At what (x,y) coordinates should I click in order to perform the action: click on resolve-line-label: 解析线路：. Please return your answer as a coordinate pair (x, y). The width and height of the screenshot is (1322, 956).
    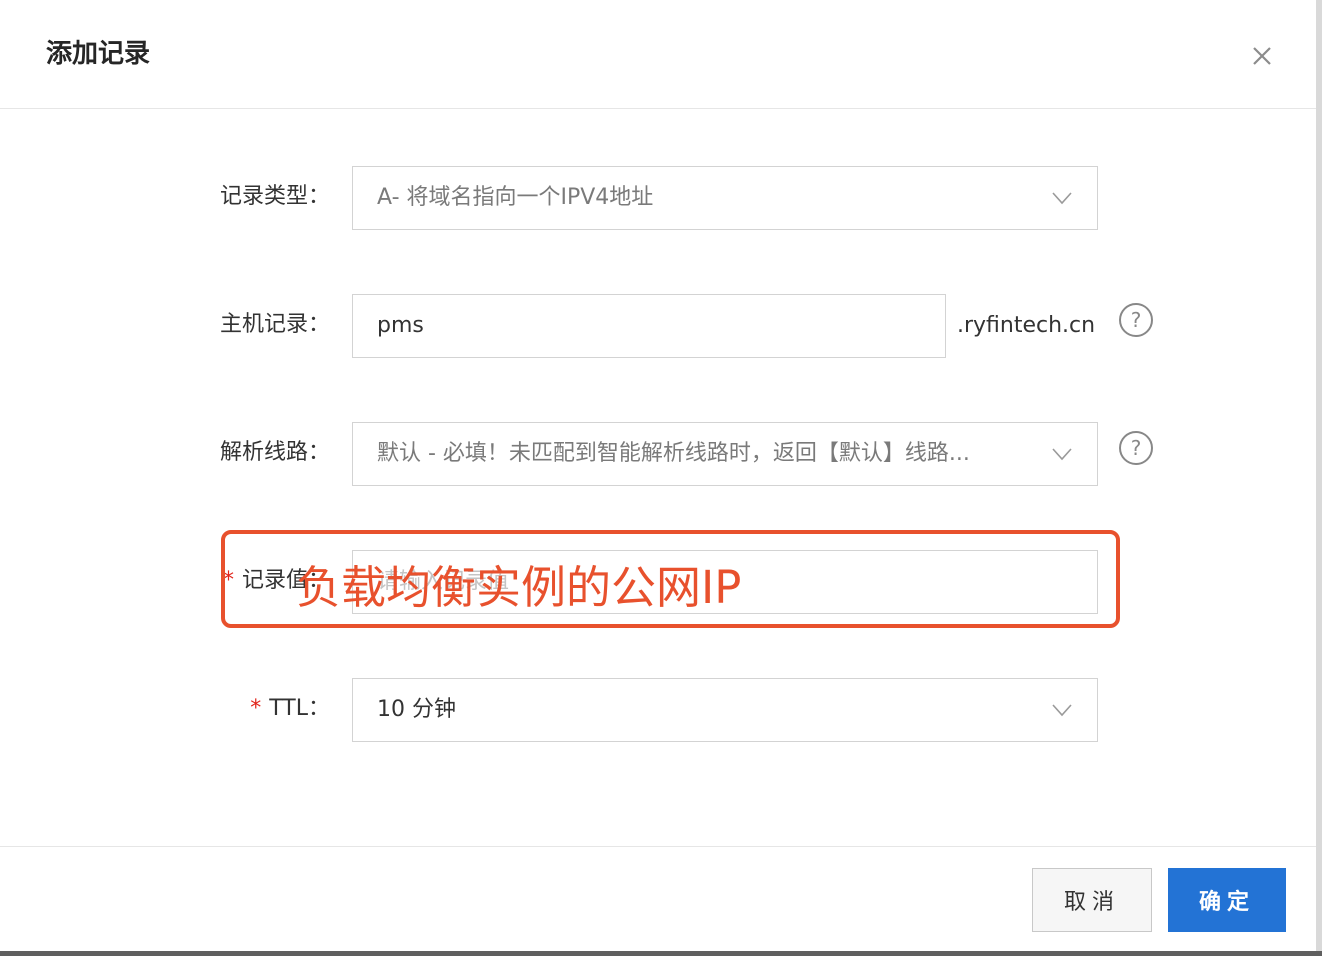
    Looking at the image, I should click on (274, 452).